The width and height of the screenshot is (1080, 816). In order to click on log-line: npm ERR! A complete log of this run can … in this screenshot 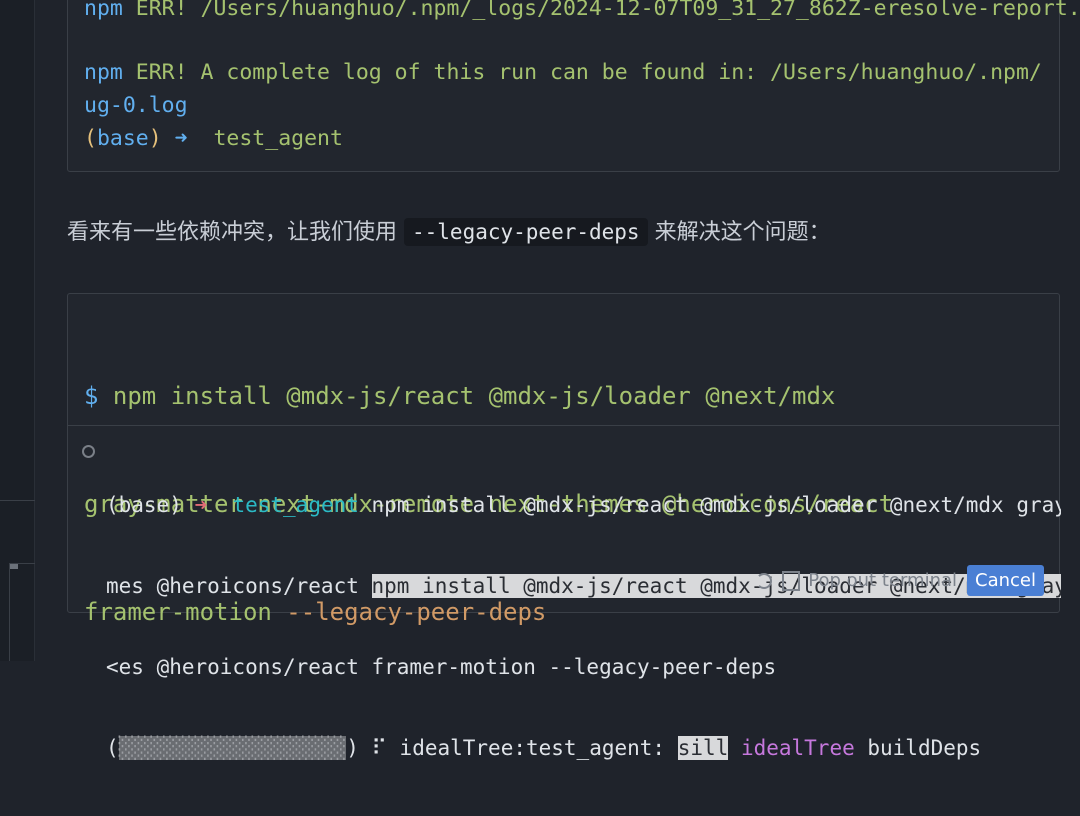, I will do `click(563, 72)`.